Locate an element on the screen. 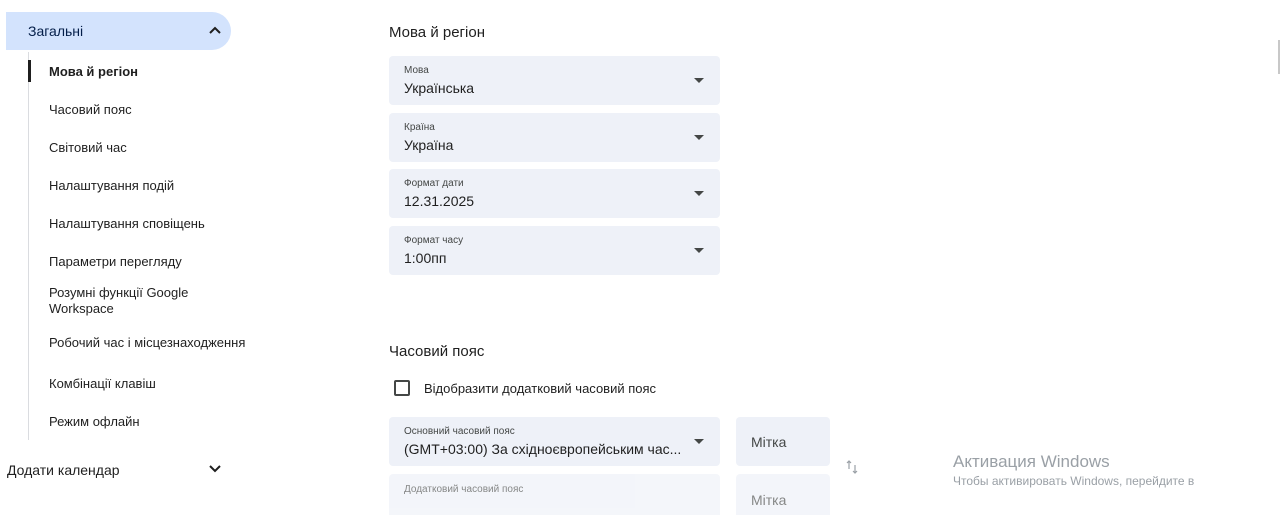  chevron-up-icon is located at coordinates (215, 31).